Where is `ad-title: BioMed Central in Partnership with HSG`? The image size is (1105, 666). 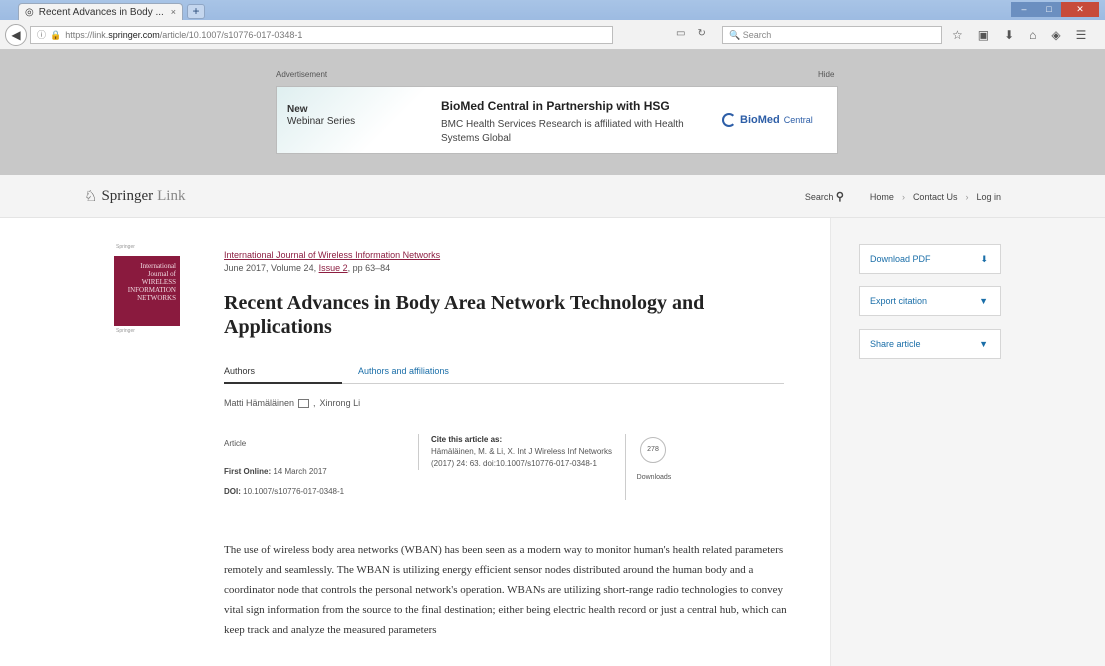 ad-title: BioMed Central in Partnership with HSG is located at coordinates (555, 106).